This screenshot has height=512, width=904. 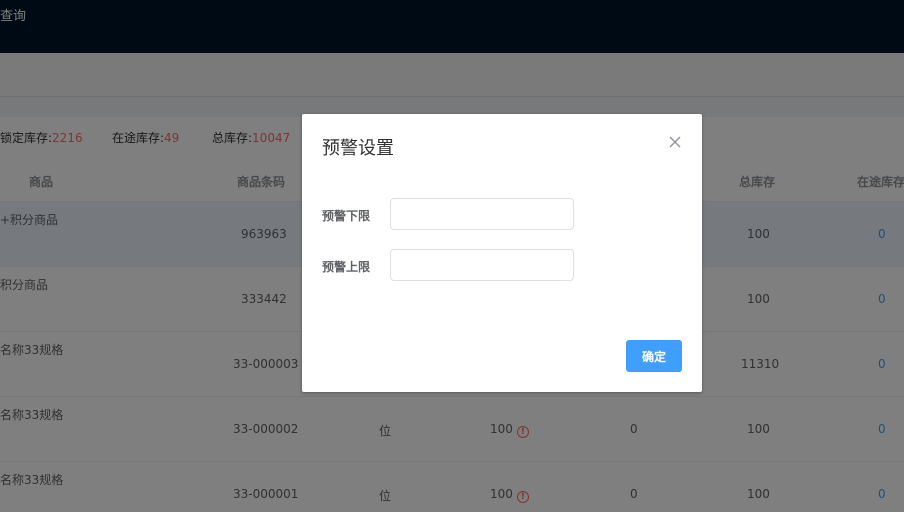 I want to click on upper-limit-input, so click(x=482, y=265).